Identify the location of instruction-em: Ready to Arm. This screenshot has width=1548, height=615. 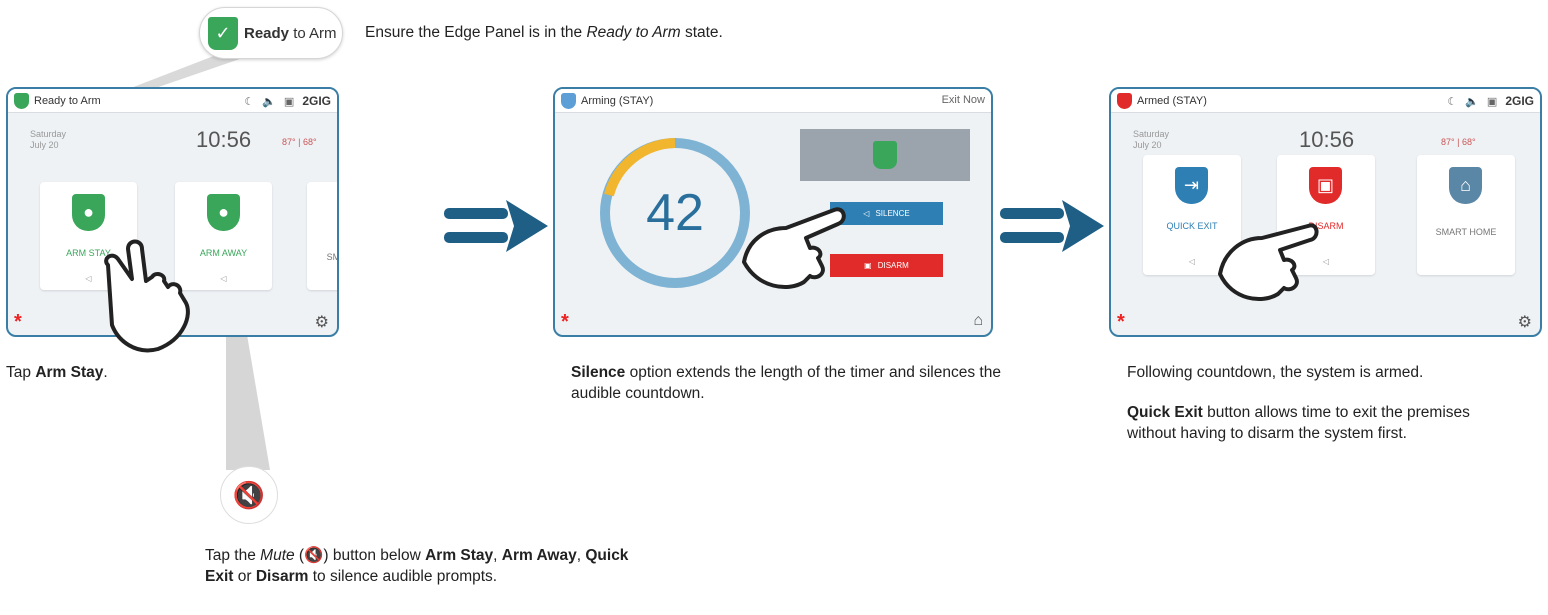
(633, 32).